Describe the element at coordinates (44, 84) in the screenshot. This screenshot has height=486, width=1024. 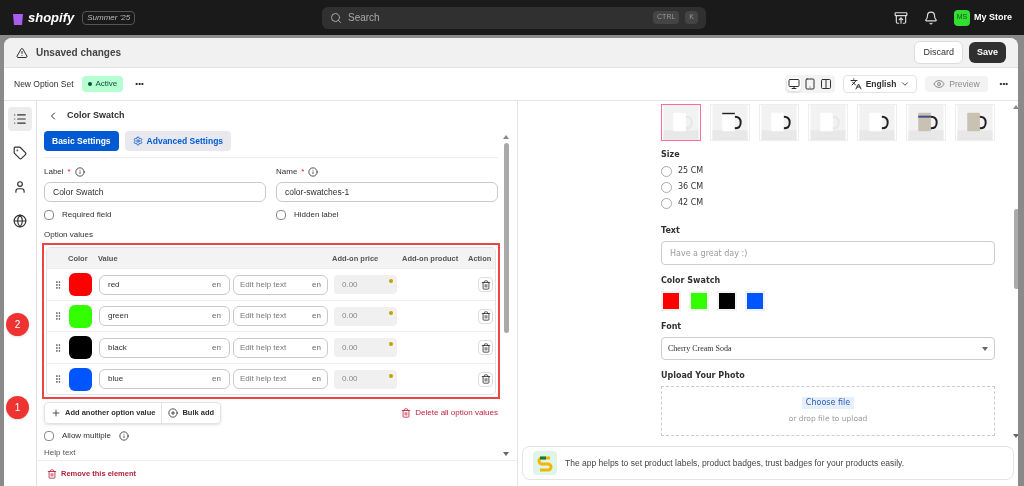
I see `option-set-title: New Option Set` at that location.